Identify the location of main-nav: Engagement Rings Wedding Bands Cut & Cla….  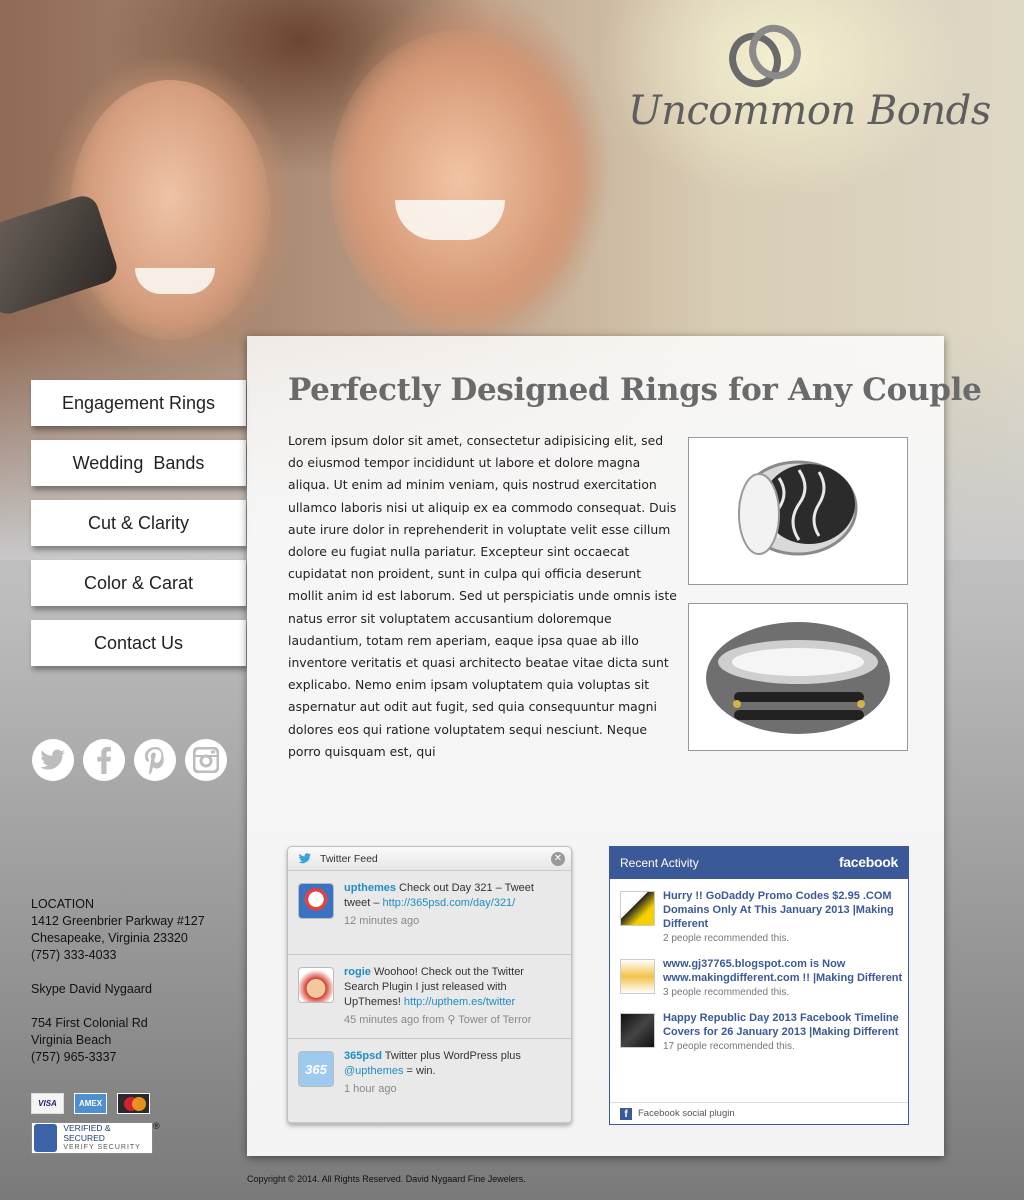
(138, 530).